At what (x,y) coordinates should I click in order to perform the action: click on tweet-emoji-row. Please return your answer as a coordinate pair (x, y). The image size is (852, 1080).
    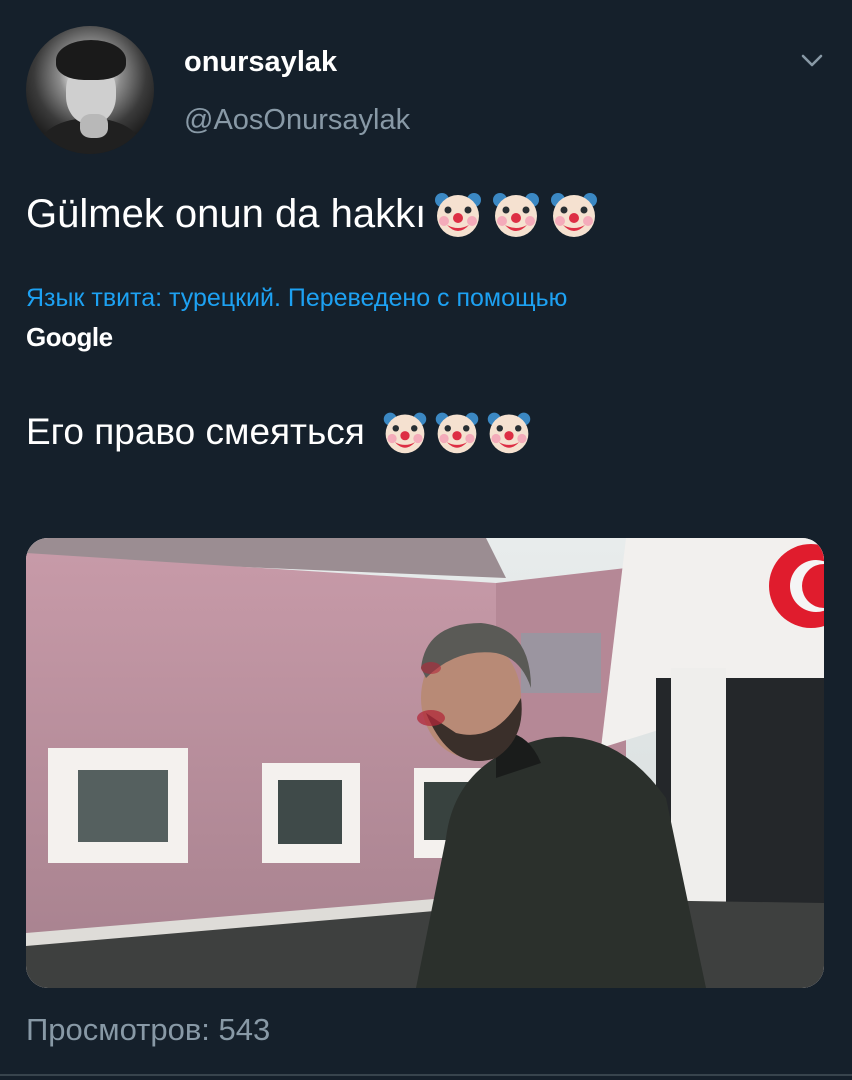
    Looking at the image, I should click on (513, 214).